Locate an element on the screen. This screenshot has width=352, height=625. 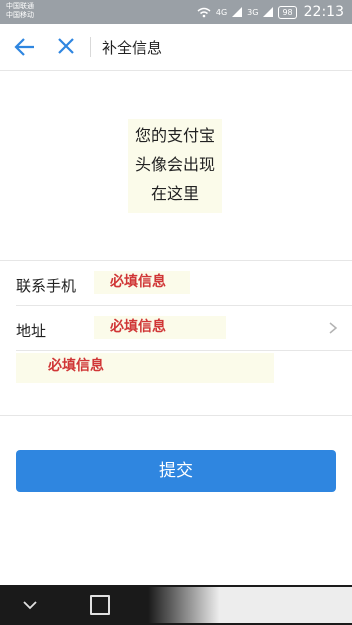
chevron-down-icon is located at coordinates (30, 605).